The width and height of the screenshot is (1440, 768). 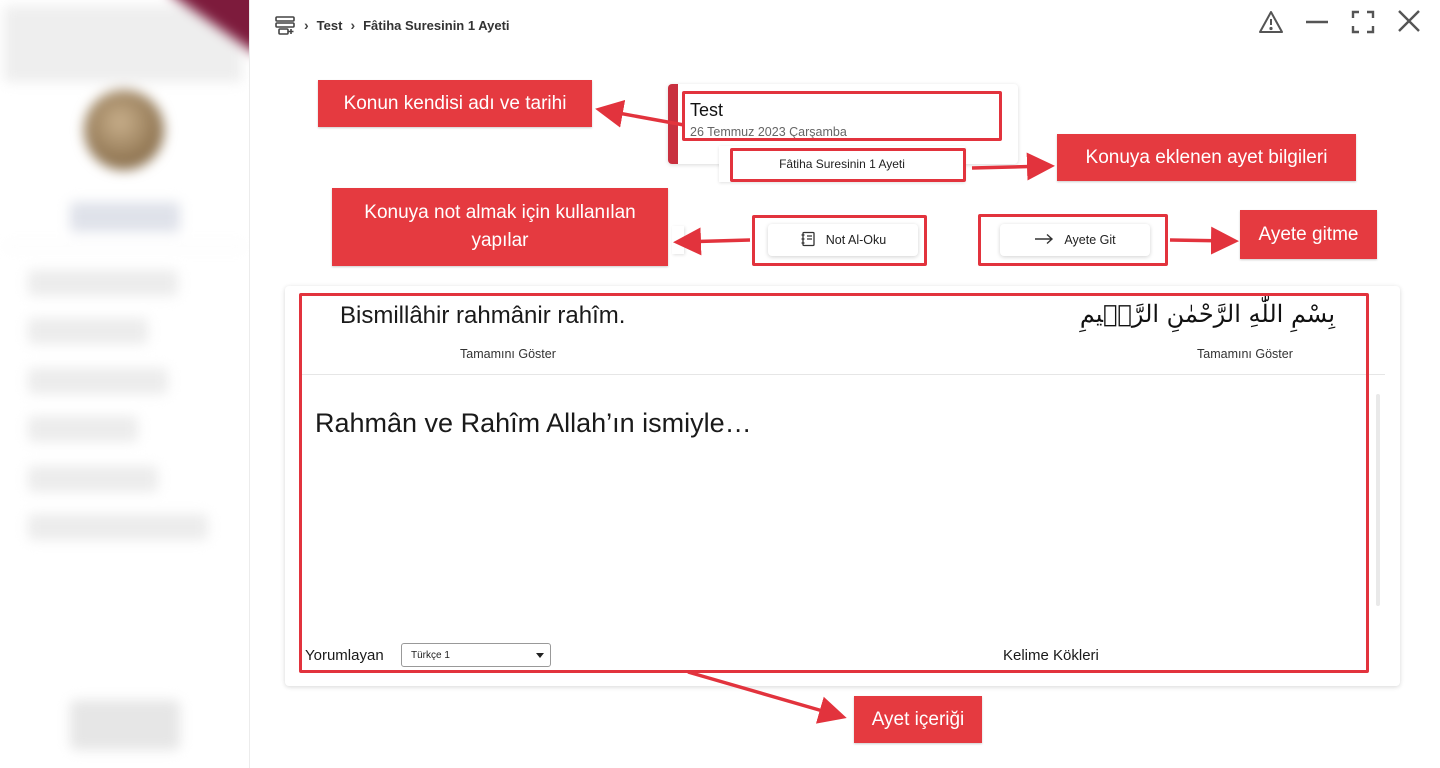 I want to click on breadcrumb-item-verse: Fâtiha Suresinin 1 Ayeti, so click(x=436, y=25).